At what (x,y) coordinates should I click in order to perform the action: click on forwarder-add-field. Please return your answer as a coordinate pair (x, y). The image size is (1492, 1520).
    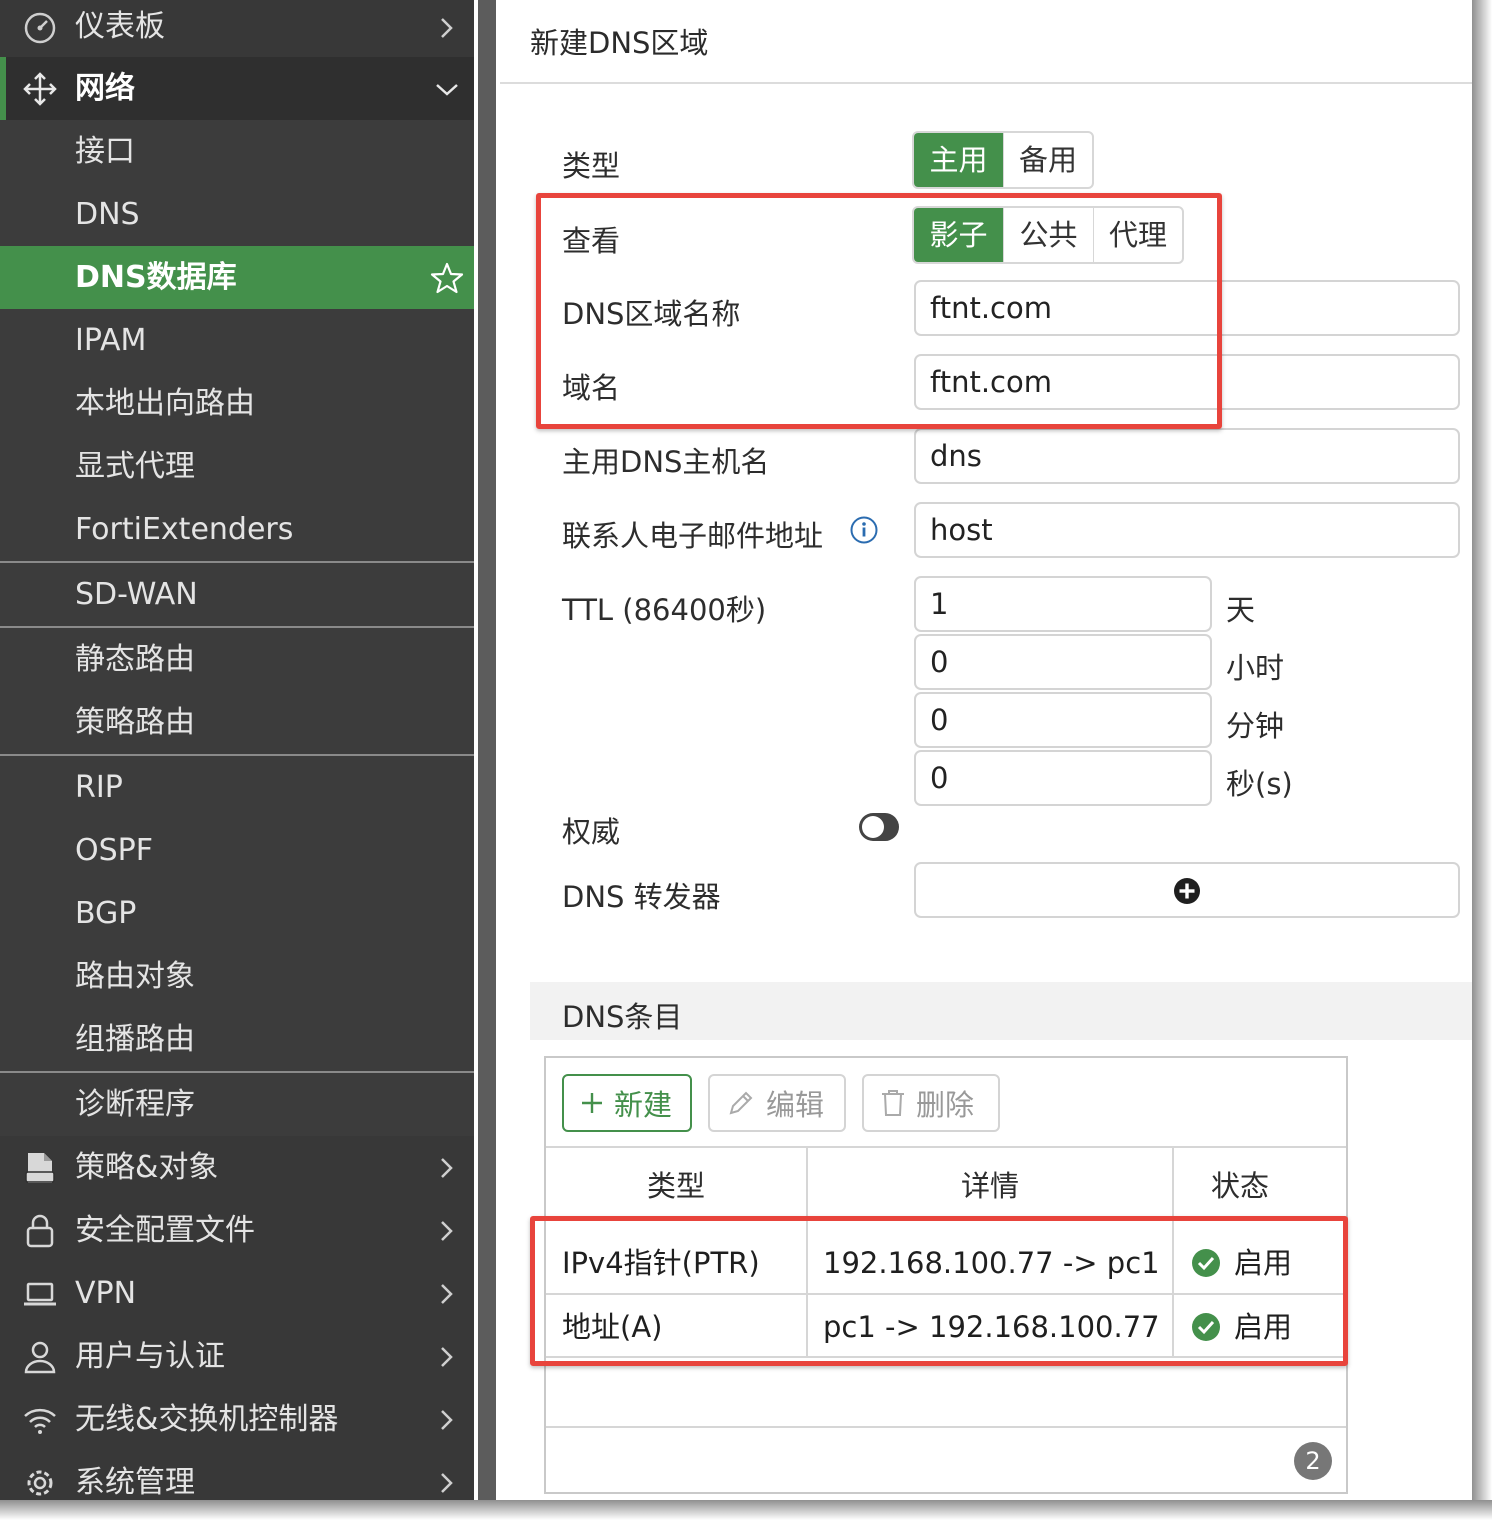
    Looking at the image, I should click on (1187, 890).